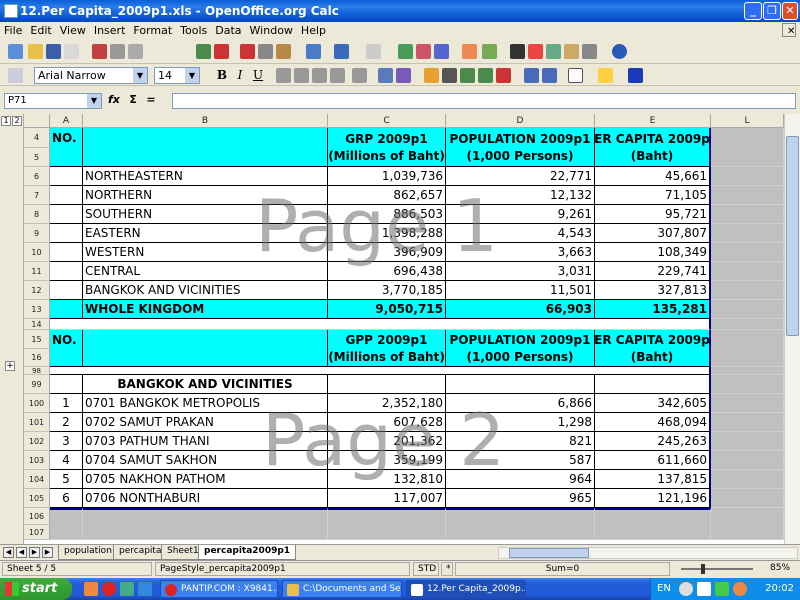 This screenshot has width=800, height=600. What do you see at coordinates (653, 271) in the screenshot?
I see `region-pc-cell: 229,741` at bounding box center [653, 271].